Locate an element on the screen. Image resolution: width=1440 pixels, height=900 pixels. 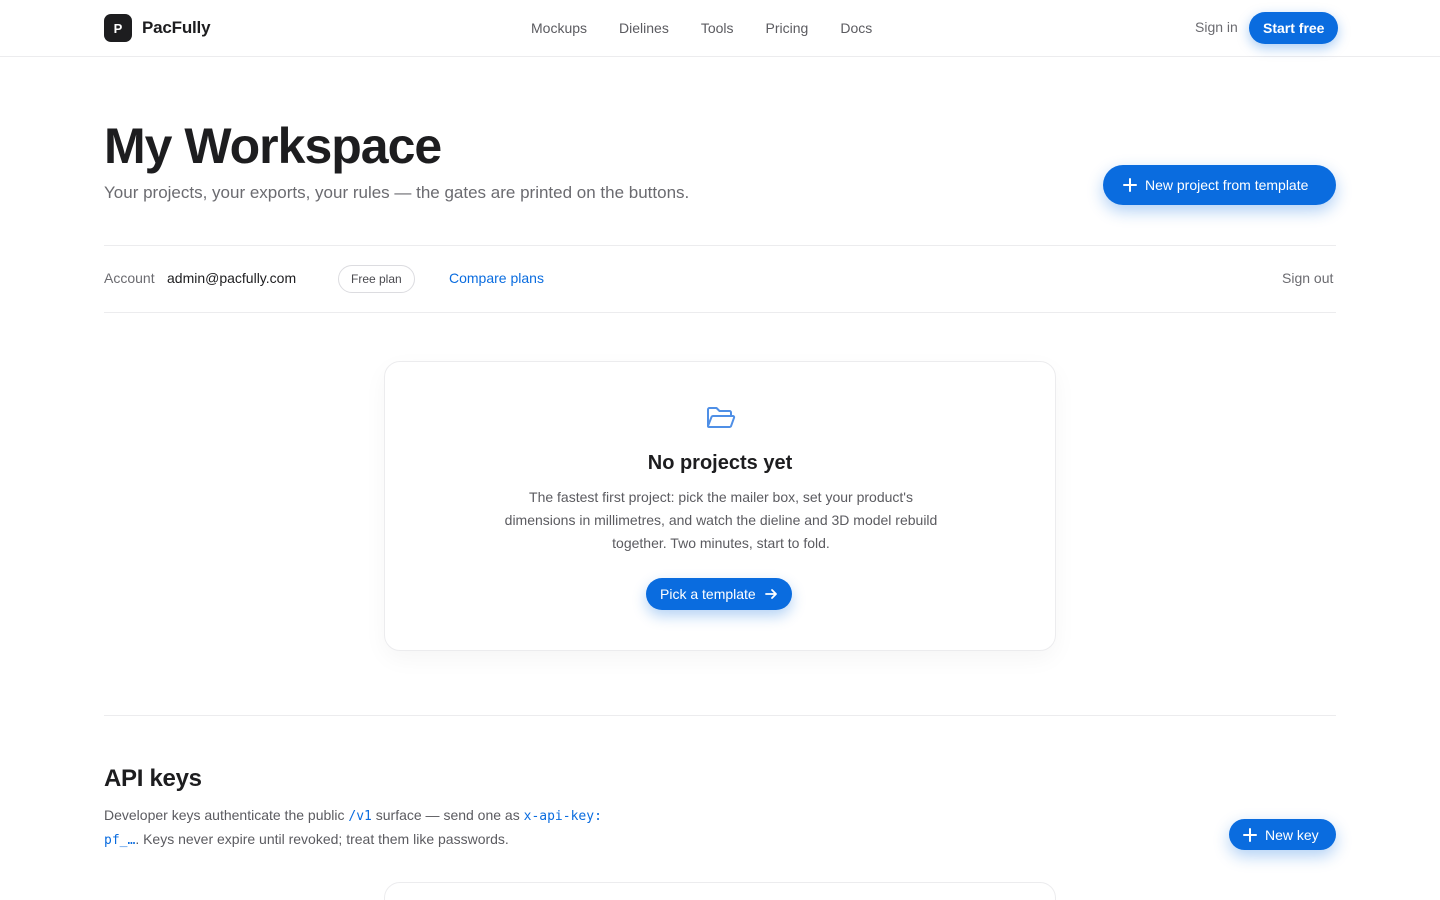
pick-template-label: Pick a template is located at coordinates (708, 594).